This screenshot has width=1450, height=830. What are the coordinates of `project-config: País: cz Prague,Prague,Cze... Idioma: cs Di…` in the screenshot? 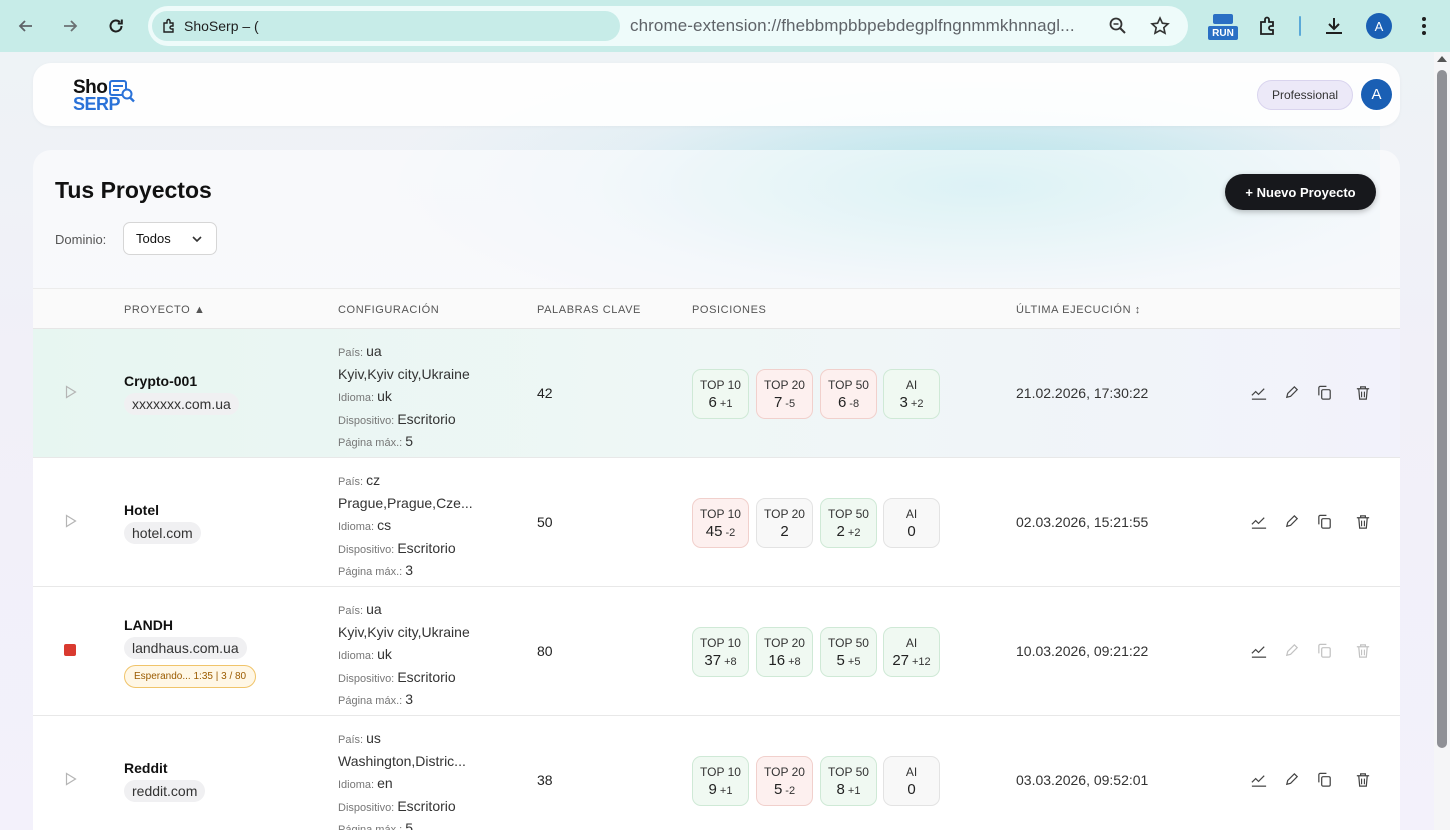 It's located at (423, 526).